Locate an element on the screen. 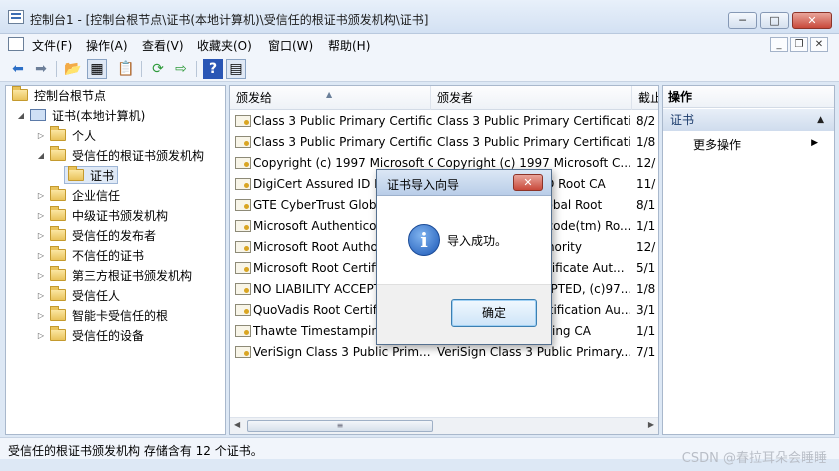 The height and width of the screenshot is (471, 839). tree-item-enterprise-trust: ▷ 企业信任 is located at coordinates (78, 195).